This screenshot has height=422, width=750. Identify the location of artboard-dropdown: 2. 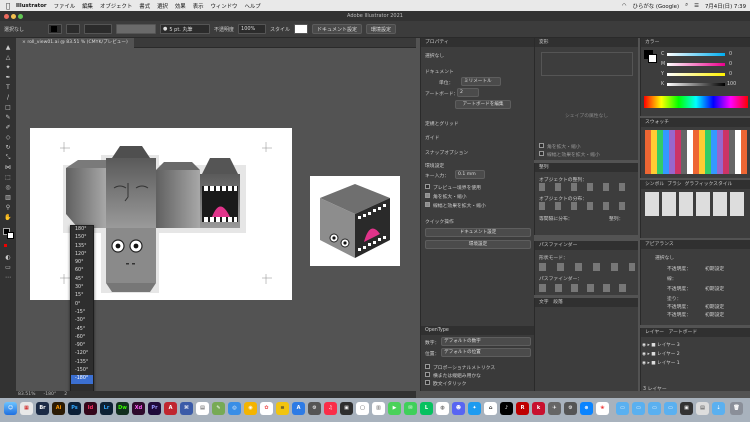
(468, 92).